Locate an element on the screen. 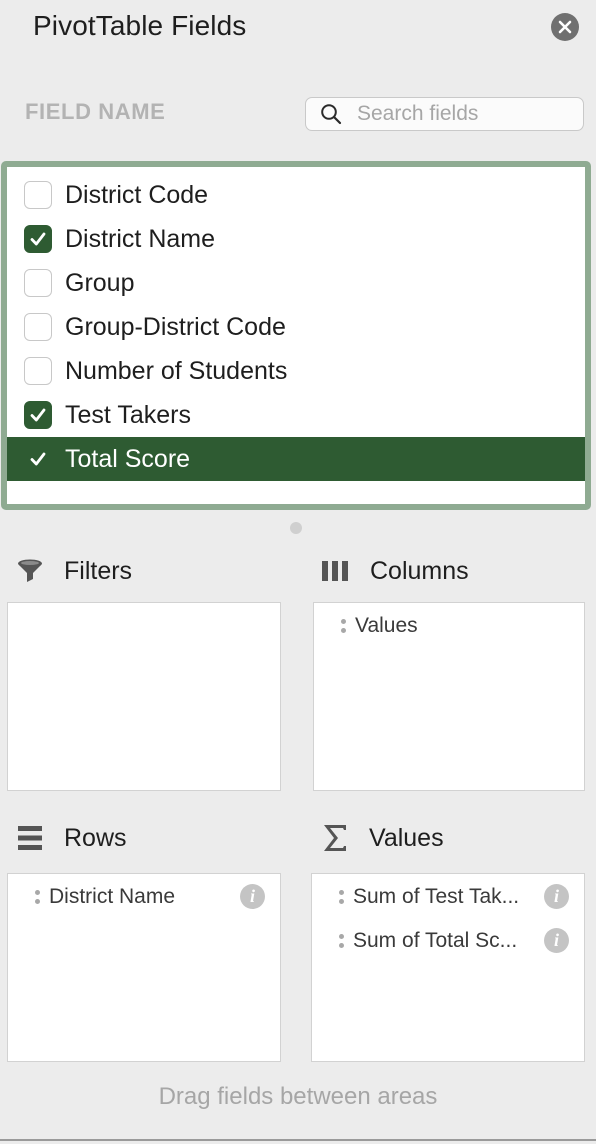 This screenshot has height=1144, width=596. drag-hint: Drag fields between areas is located at coordinates (298, 1096).